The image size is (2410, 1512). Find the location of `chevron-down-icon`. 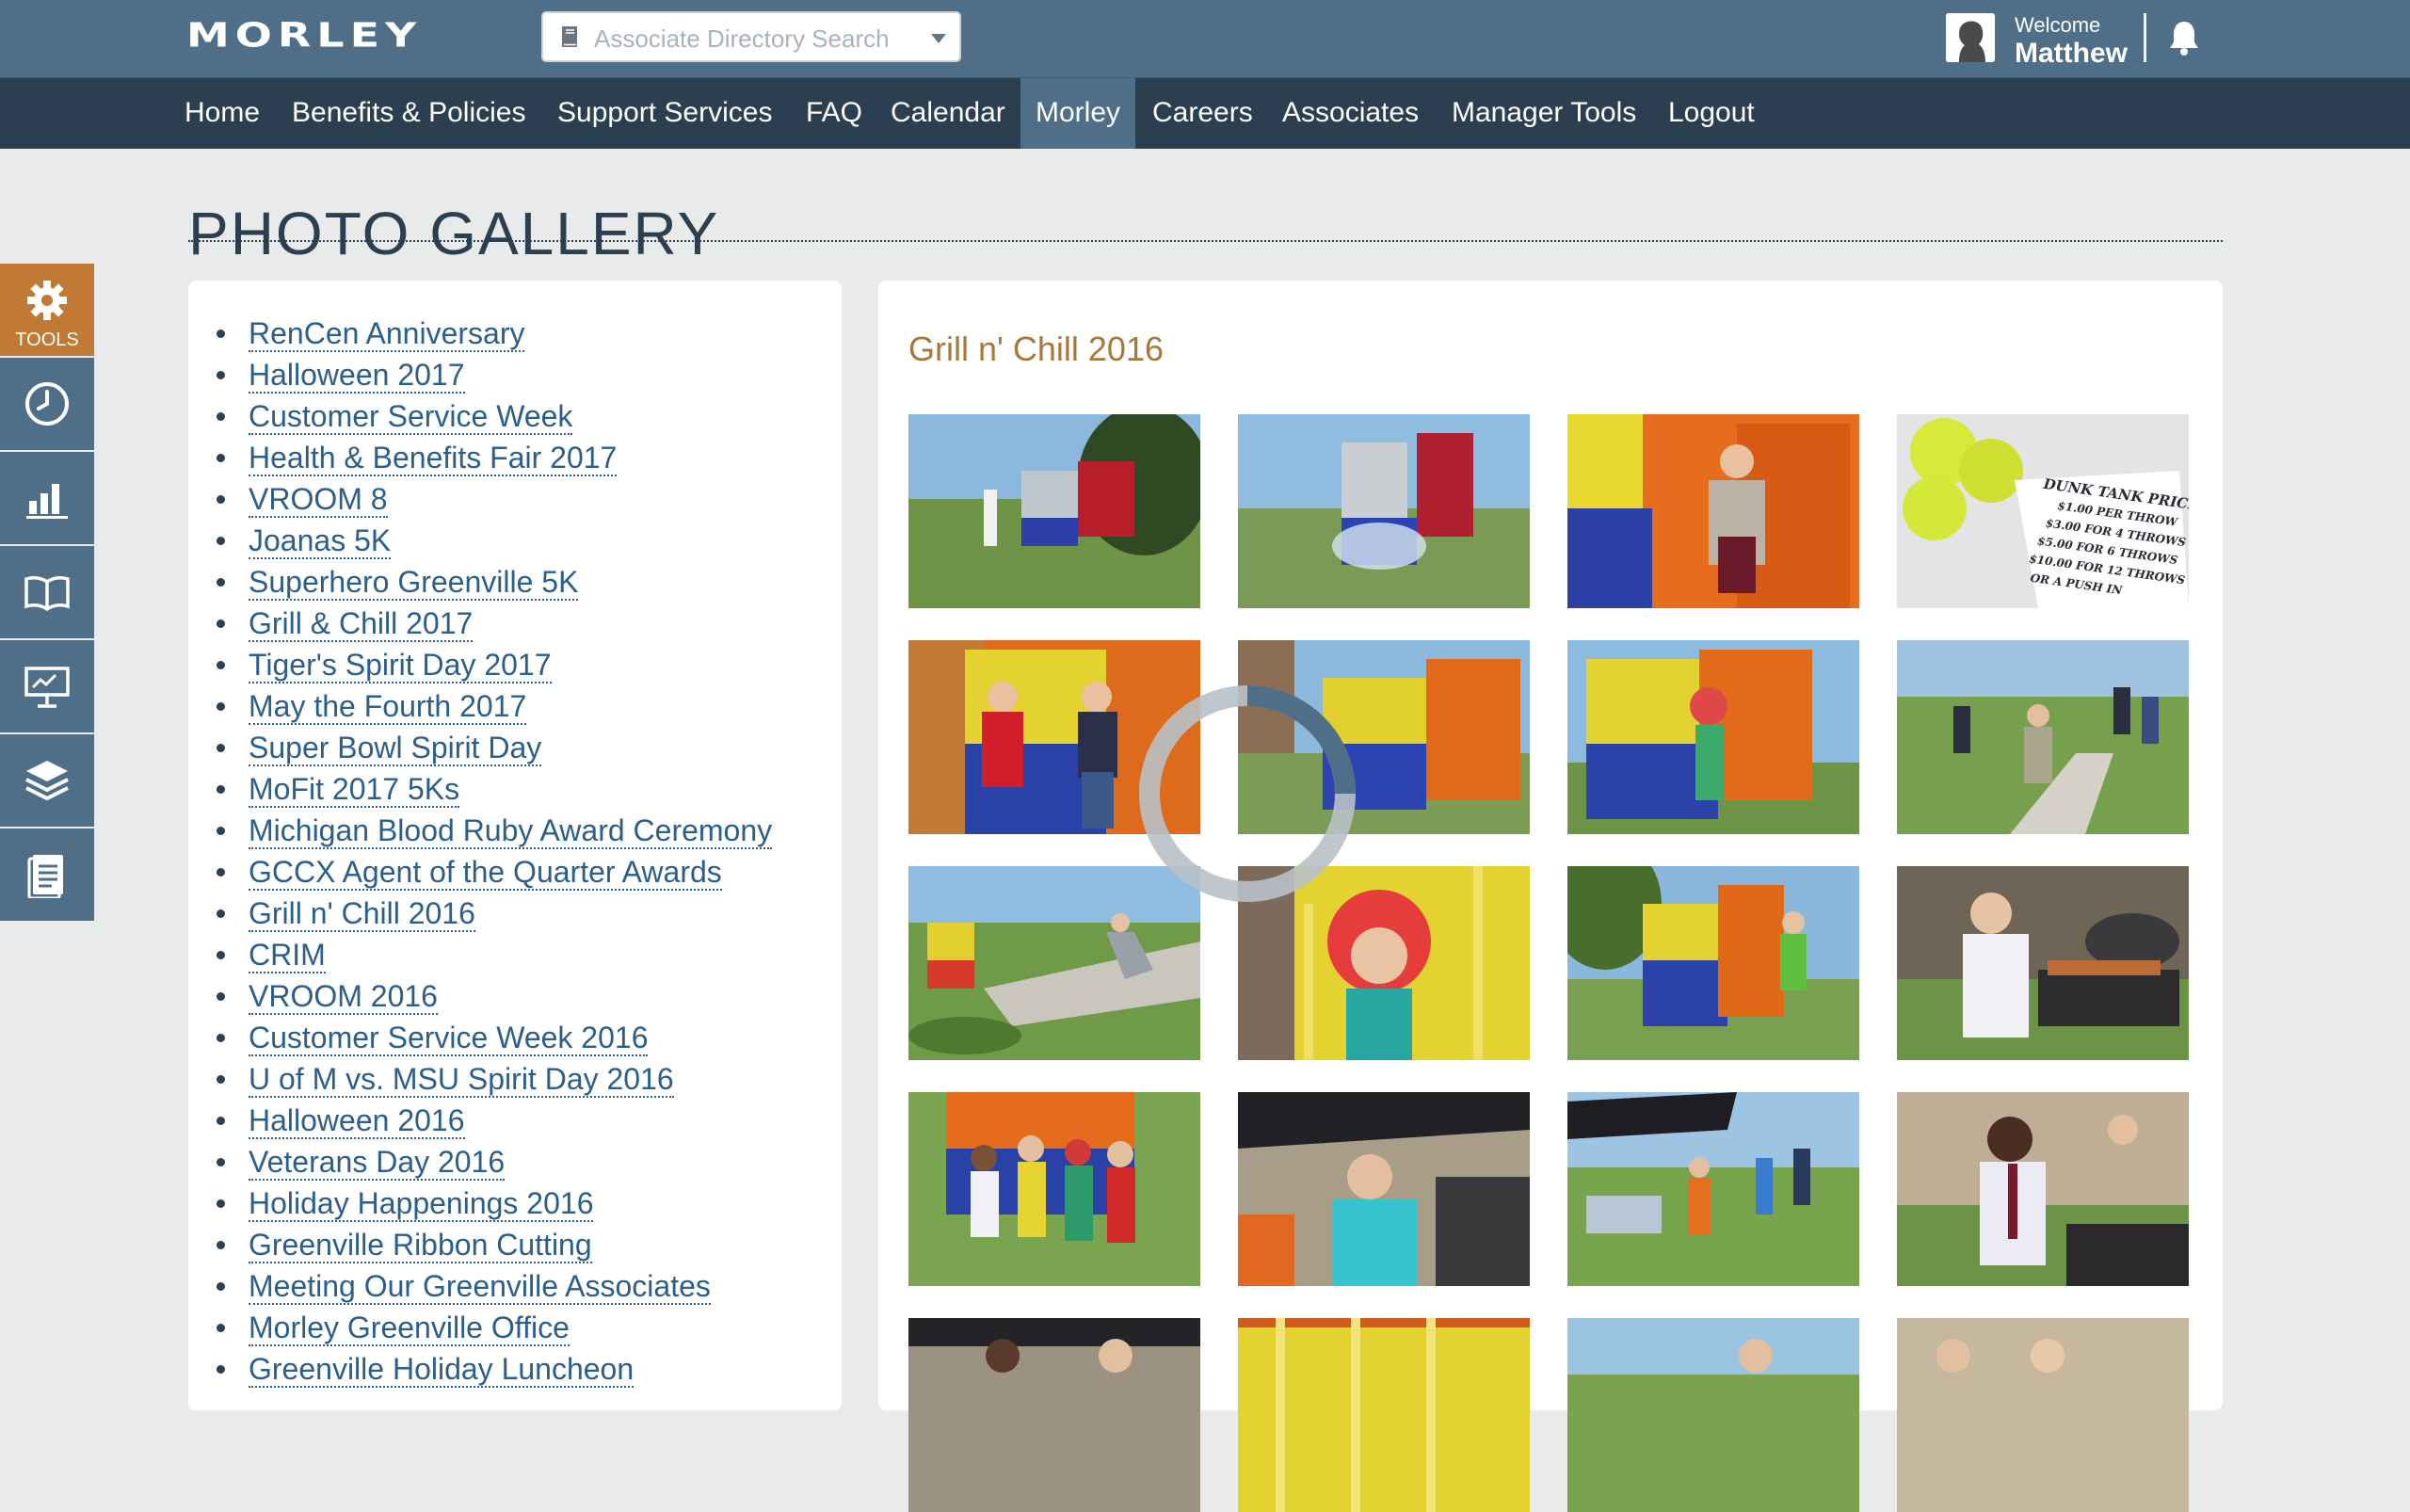

chevron-down-icon is located at coordinates (938, 38).